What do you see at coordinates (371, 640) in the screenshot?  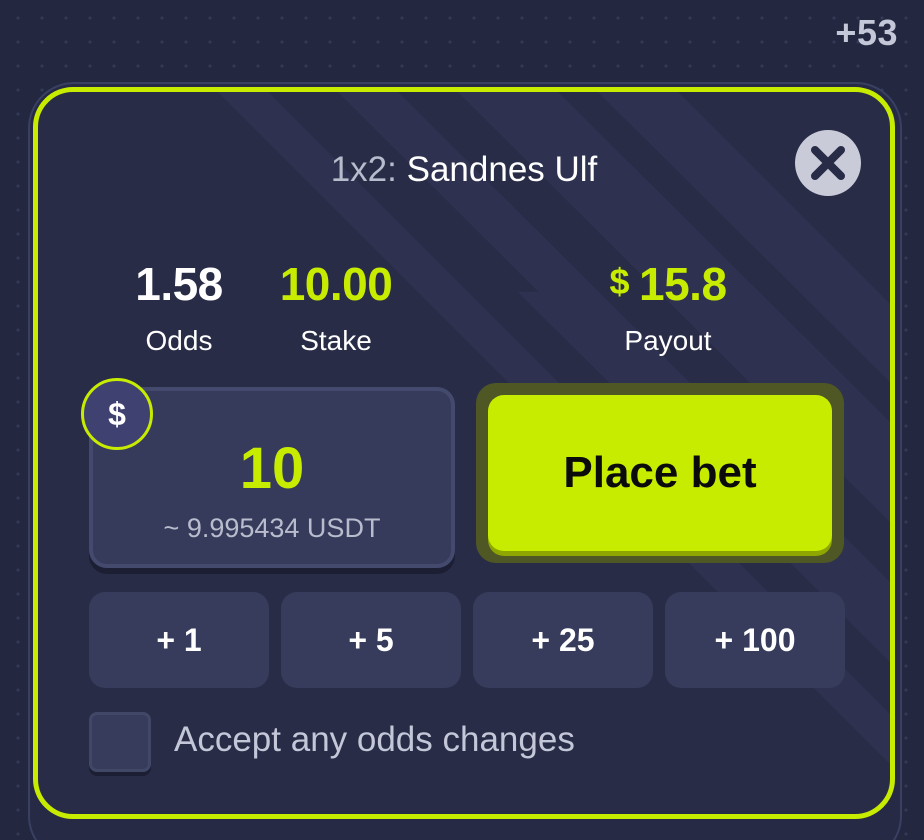 I see `quick-stake-plus-5: + 5` at bounding box center [371, 640].